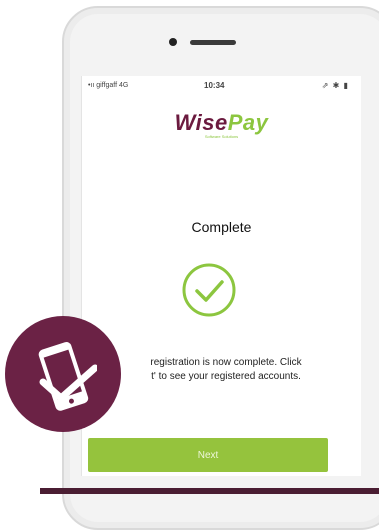  What do you see at coordinates (108, 85) in the screenshot?
I see `status-carrier: •ıı giffgaff 4G` at bounding box center [108, 85].